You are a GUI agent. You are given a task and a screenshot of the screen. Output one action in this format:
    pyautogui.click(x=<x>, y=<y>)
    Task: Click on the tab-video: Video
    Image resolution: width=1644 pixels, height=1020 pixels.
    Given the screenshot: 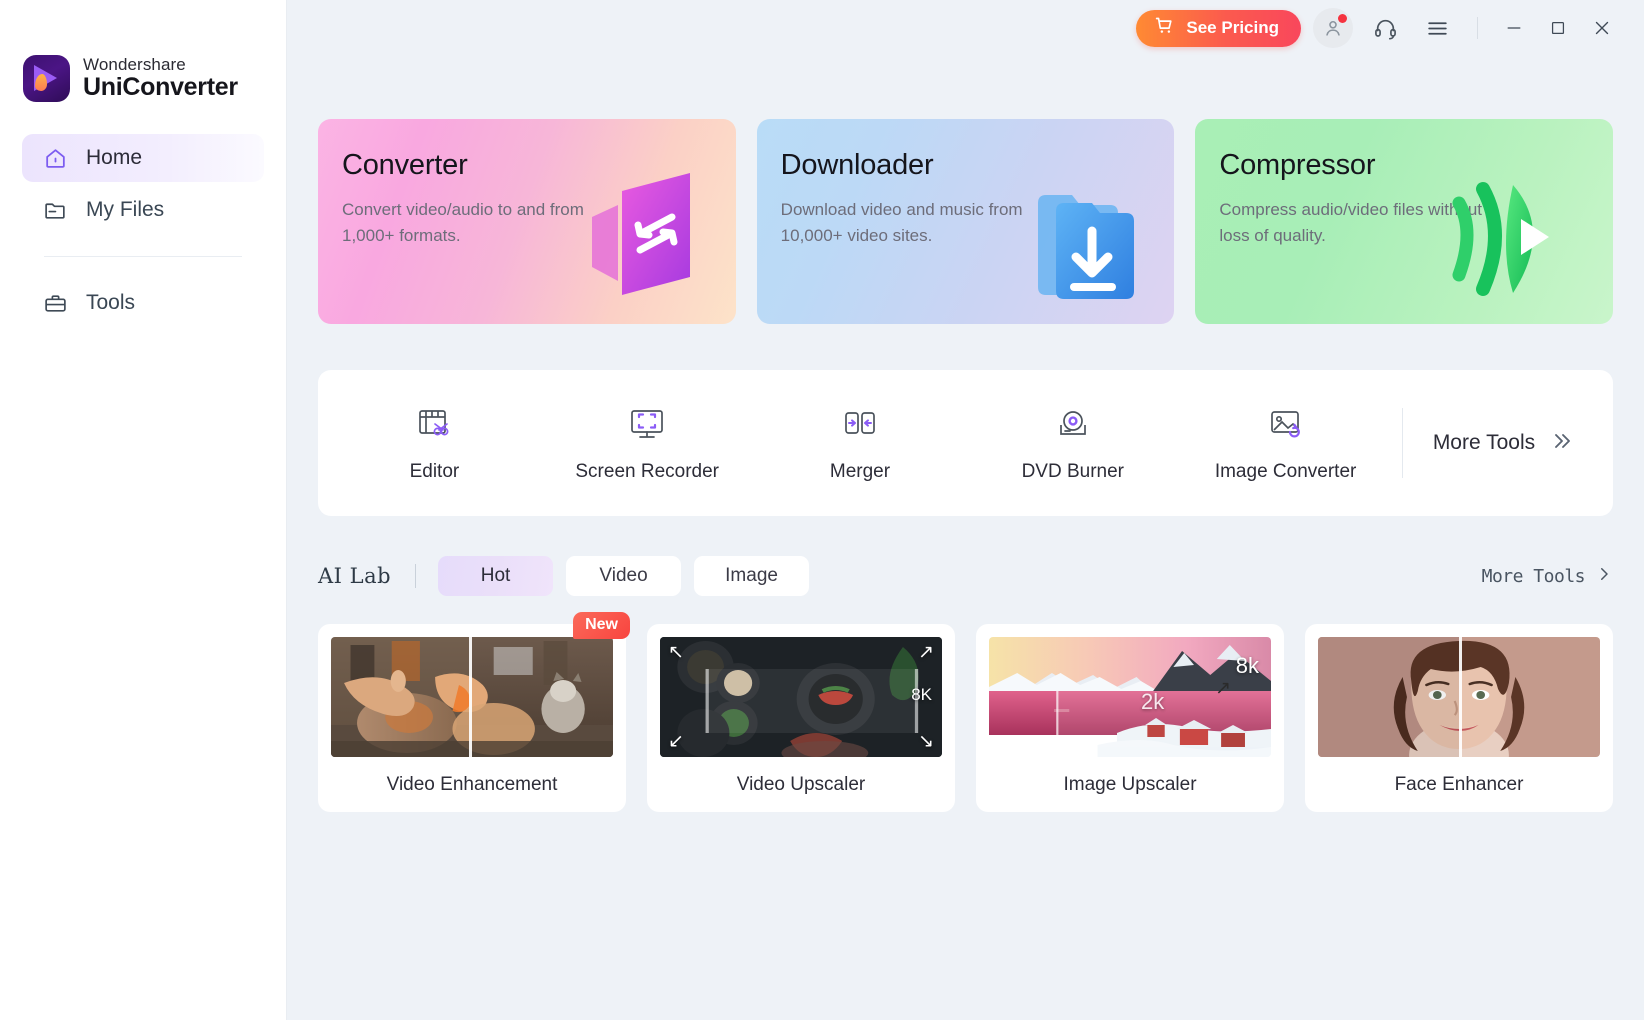 What is the action you would take?
    pyautogui.click(x=624, y=576)
    